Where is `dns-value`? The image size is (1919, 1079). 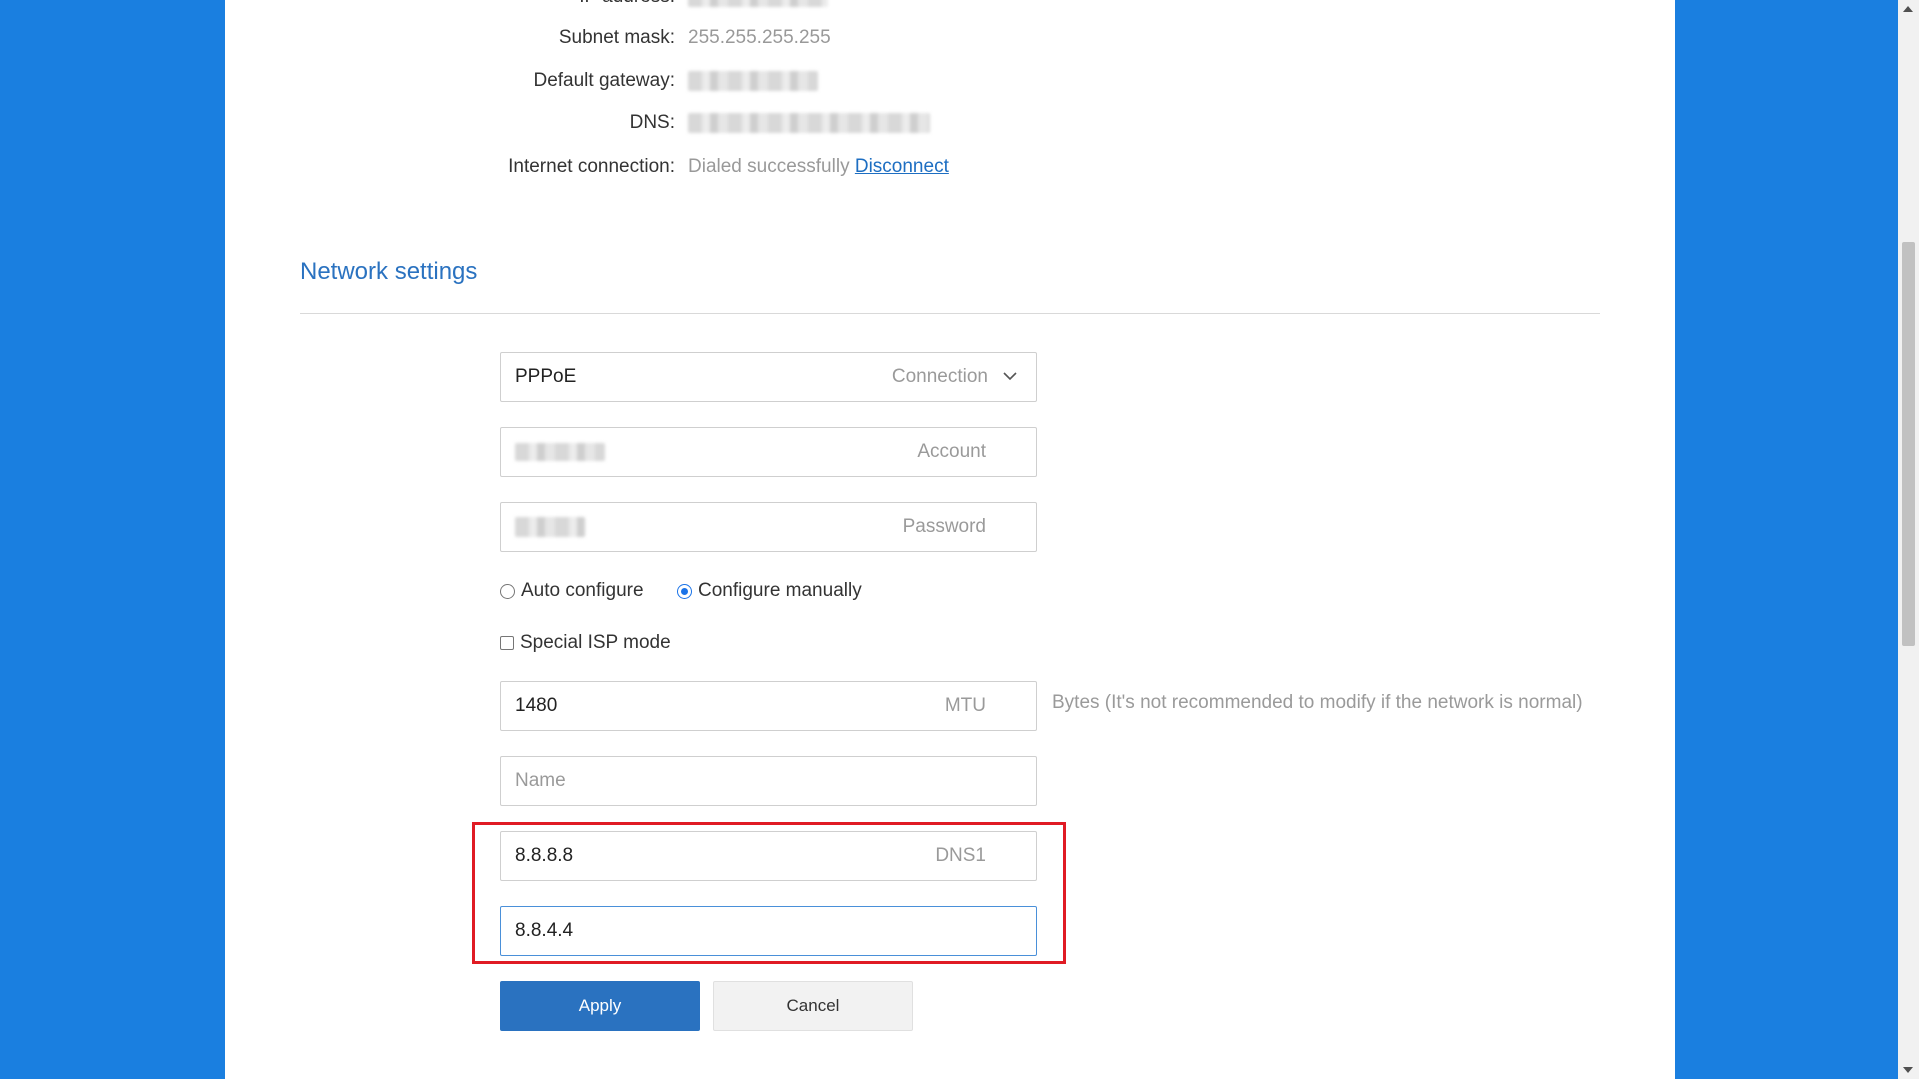 dns-value is located at coordinates (809, 123).